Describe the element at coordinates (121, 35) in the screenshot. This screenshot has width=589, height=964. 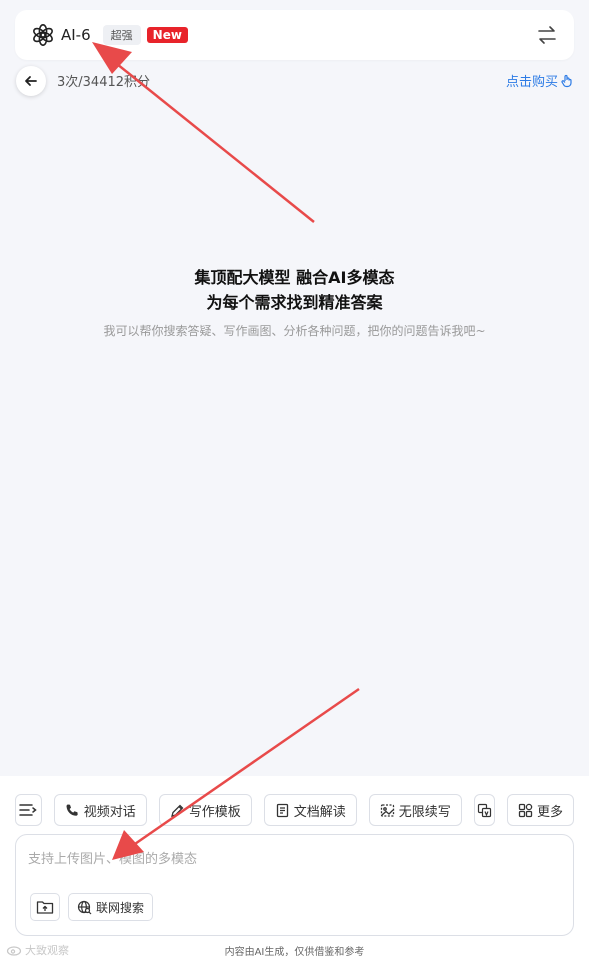
I see `strong-badge: 超强` at that location.